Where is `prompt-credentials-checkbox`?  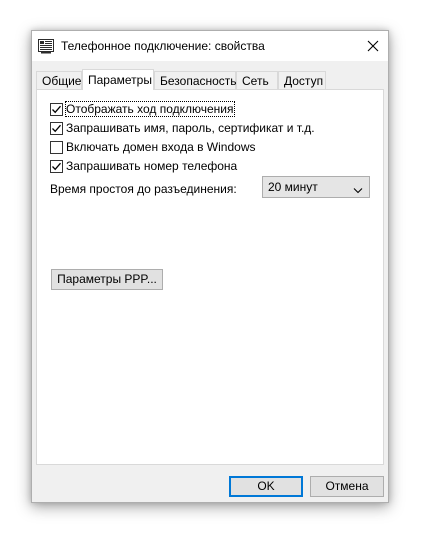
prompt-credentials-checkbox is located at coordinates (56, 128).